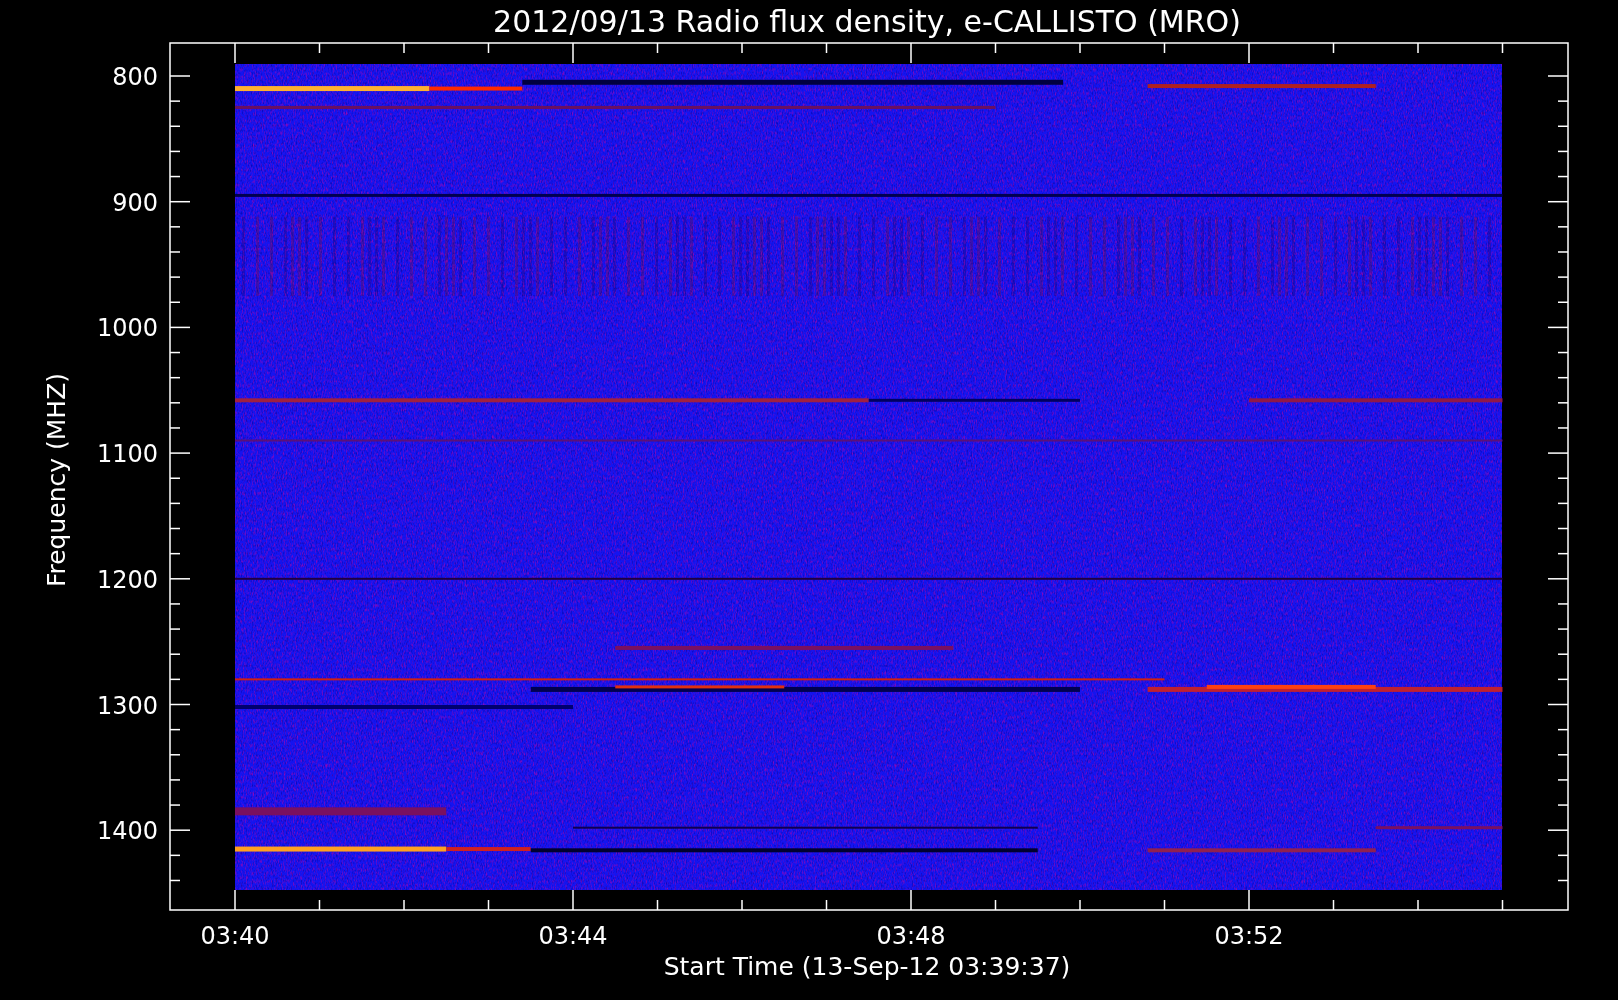 The image size is (1618, 1000). Describe the element at coordinates (56, 480) in the screenshot. I see `axis-title: Frequency (MHZ)` at that location.